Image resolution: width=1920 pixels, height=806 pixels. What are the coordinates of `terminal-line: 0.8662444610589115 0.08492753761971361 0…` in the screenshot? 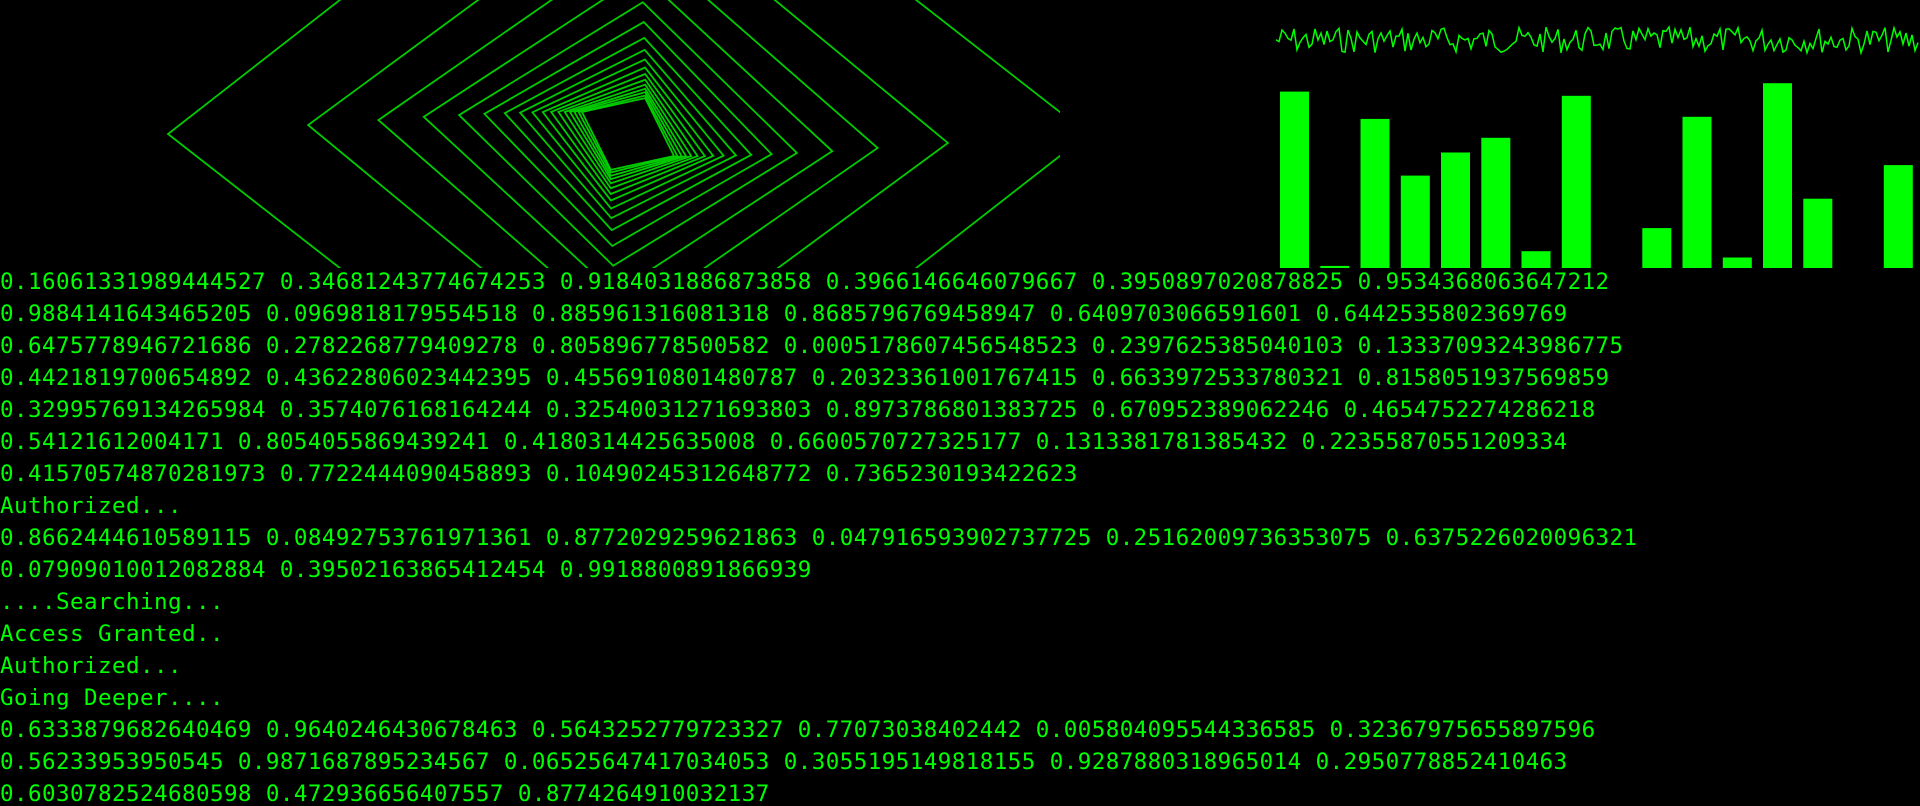 It's located at (819, 538).